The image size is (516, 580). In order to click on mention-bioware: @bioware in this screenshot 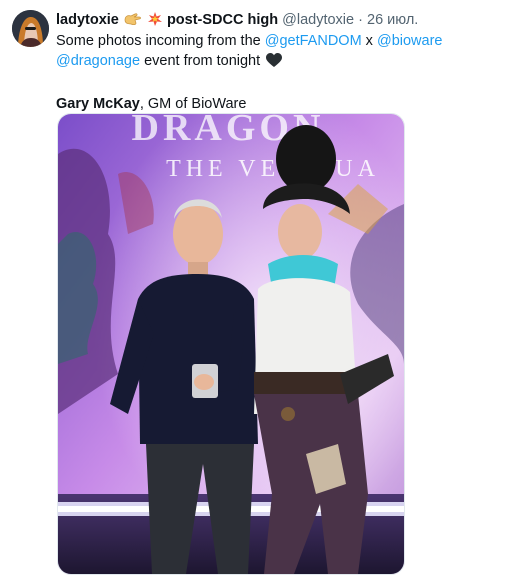, I will do `click(410, 41)`.